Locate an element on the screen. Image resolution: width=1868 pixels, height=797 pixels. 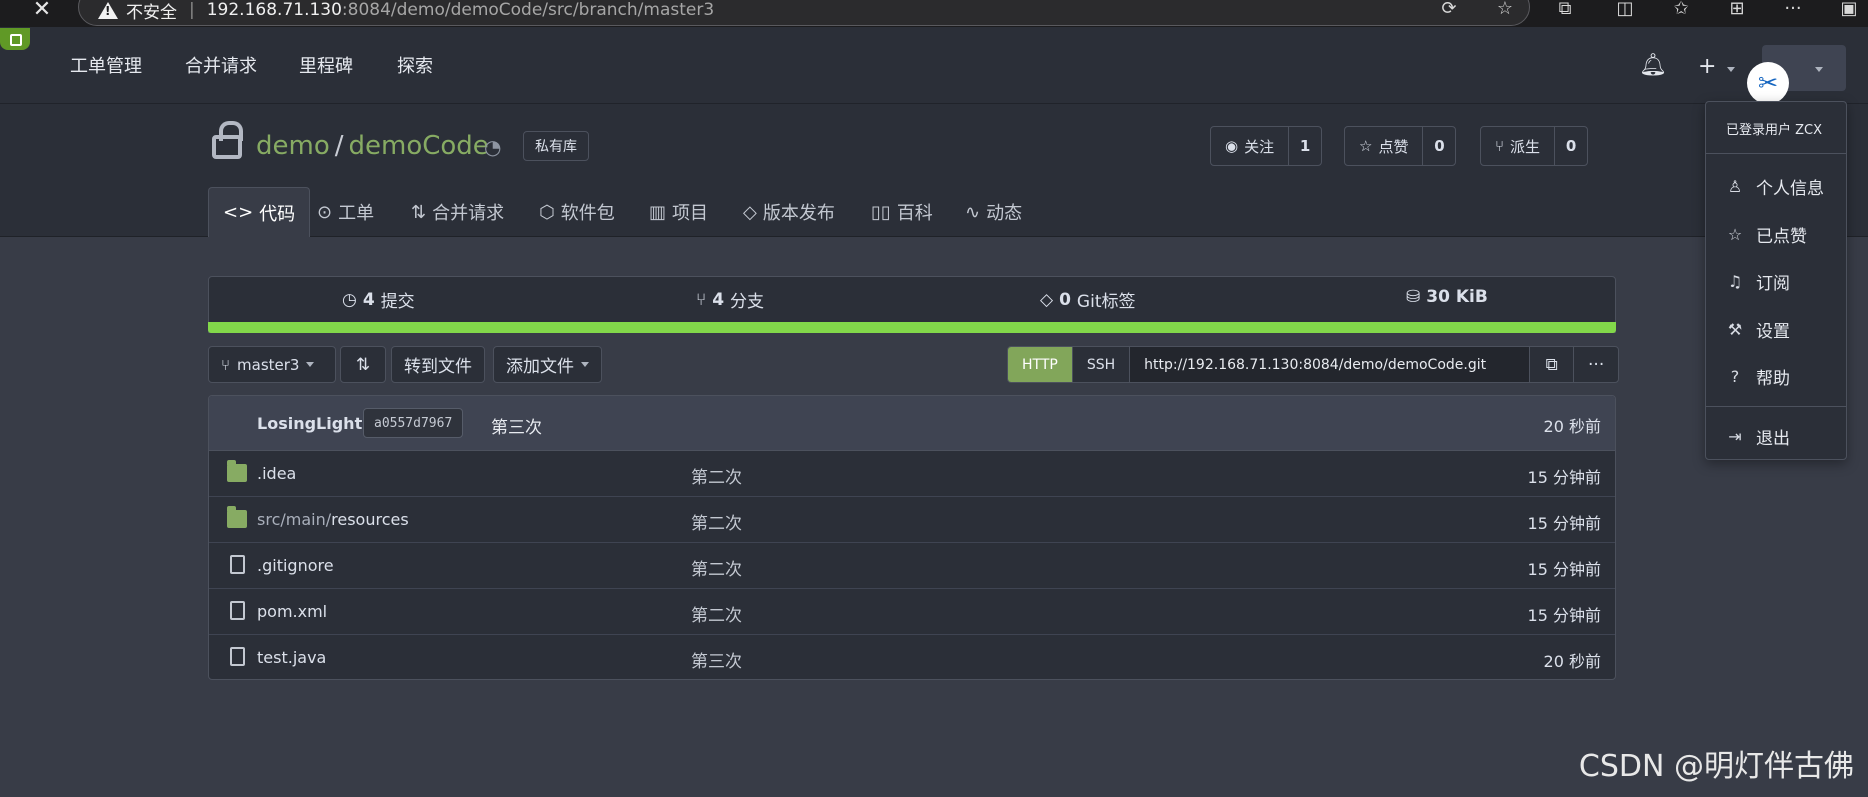
menu-item-help-label: 帮助 is located at coordinates (1773, 379).